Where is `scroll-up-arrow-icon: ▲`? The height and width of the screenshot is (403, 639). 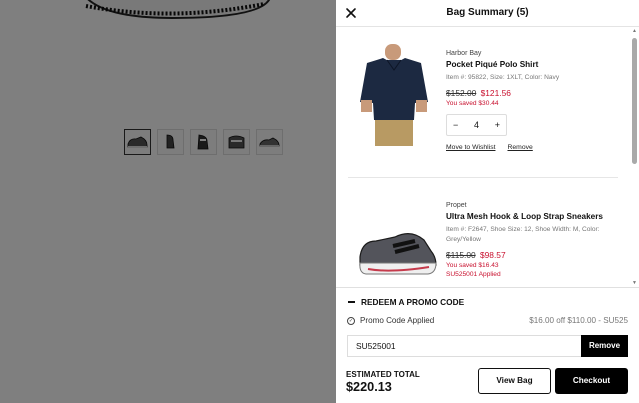 scroll-up-arrow-icon: ▲ is located at coordinates (634, 31).